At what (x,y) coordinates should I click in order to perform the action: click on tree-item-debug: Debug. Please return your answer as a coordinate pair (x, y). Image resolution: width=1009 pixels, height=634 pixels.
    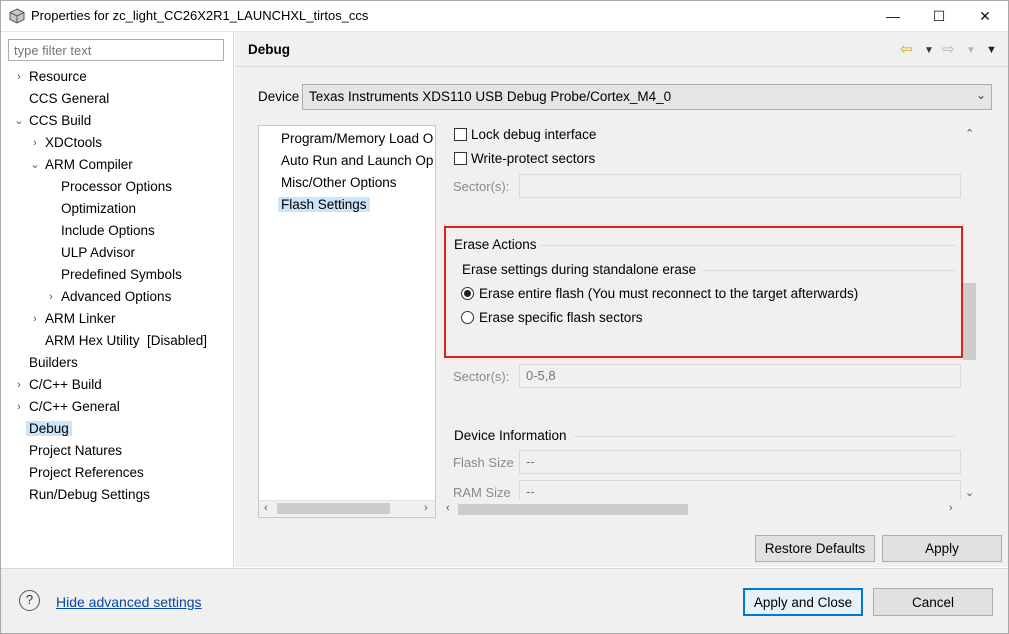
    Looking at the image, I should click on (49, 429).